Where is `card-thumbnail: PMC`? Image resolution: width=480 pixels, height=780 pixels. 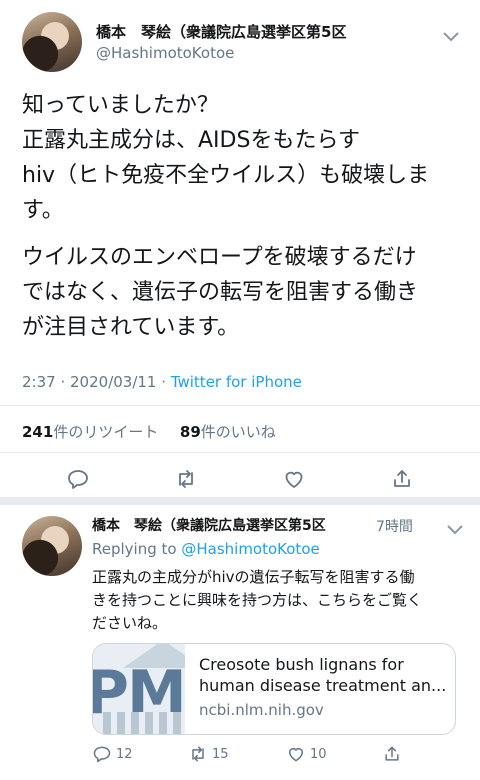 card-thumbnail: PMC is located at coordinates (139, 689).